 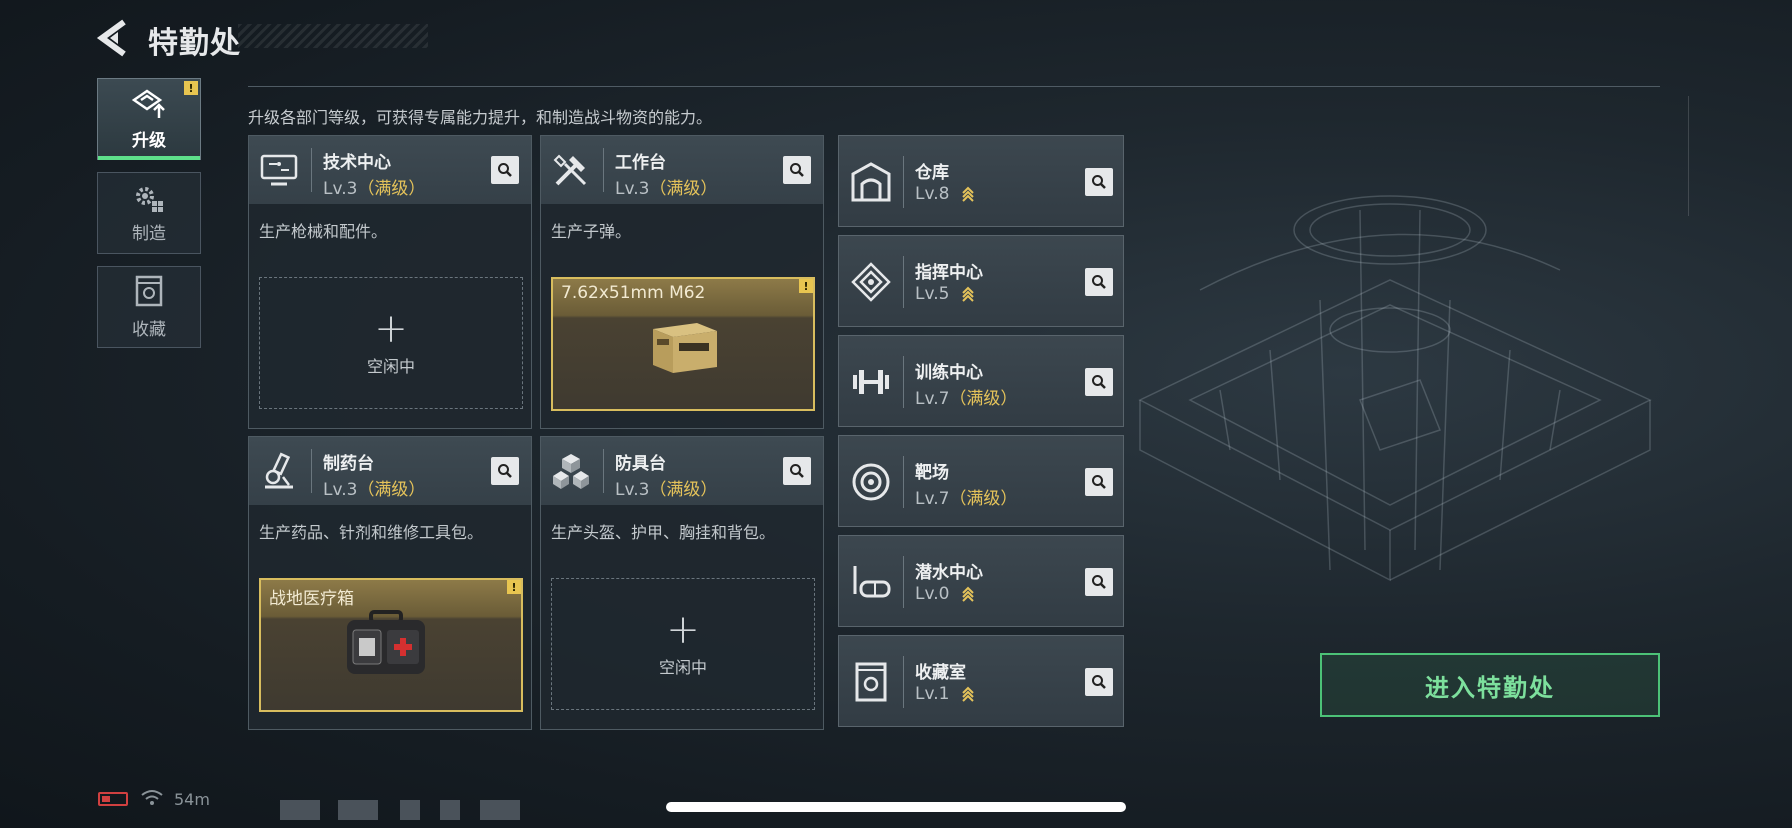 I want to click on facility-training-center: 训练中心 Lv.7（满级）, so click(x=981, y=381).